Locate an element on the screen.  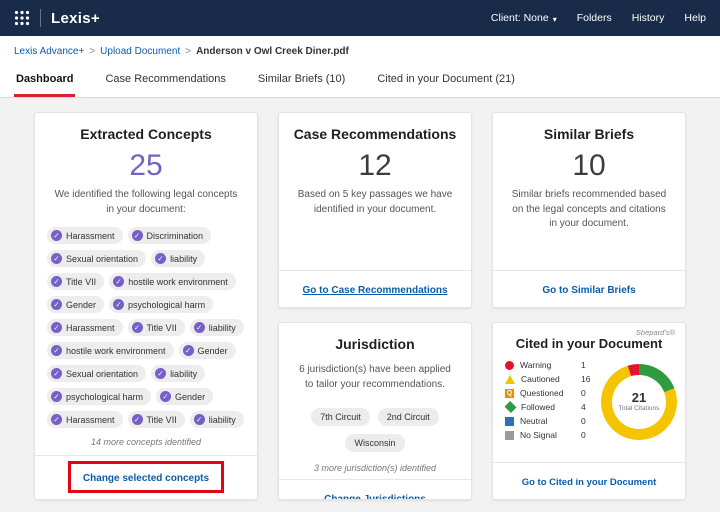
app-grid-icon is located at coordinates (22, 18).